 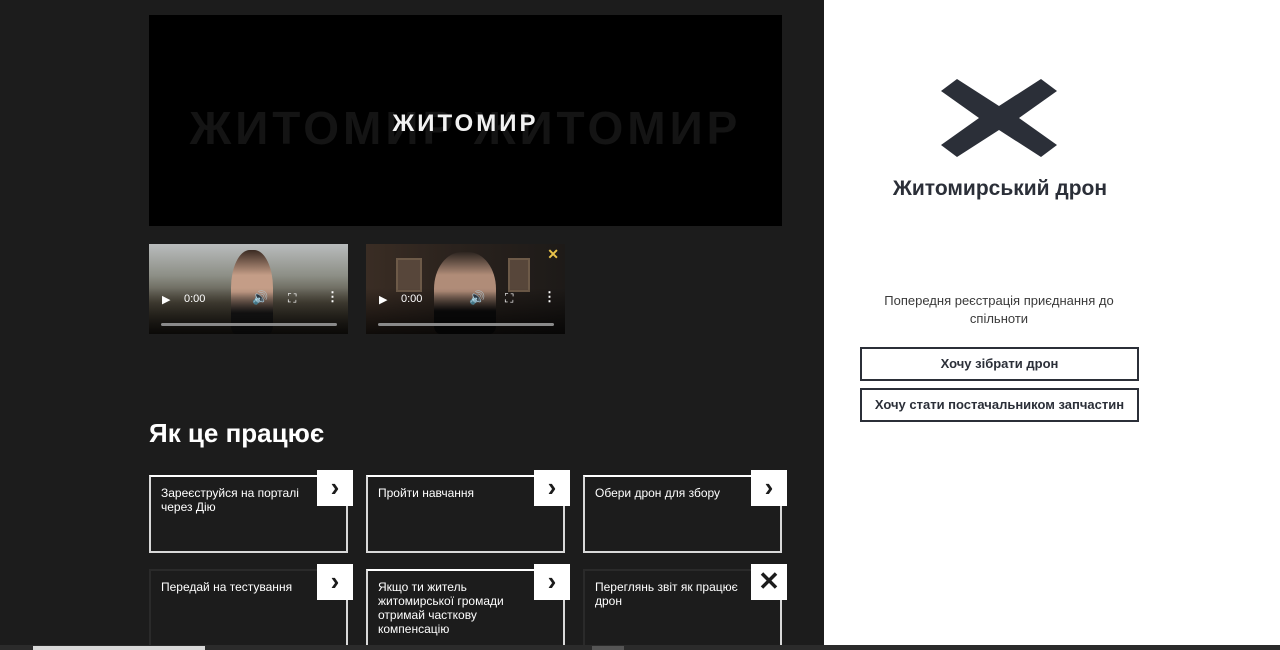 I want to click on become-supplier-button: Хочу стати постачальником запчастин, so click(x=999, y=405).